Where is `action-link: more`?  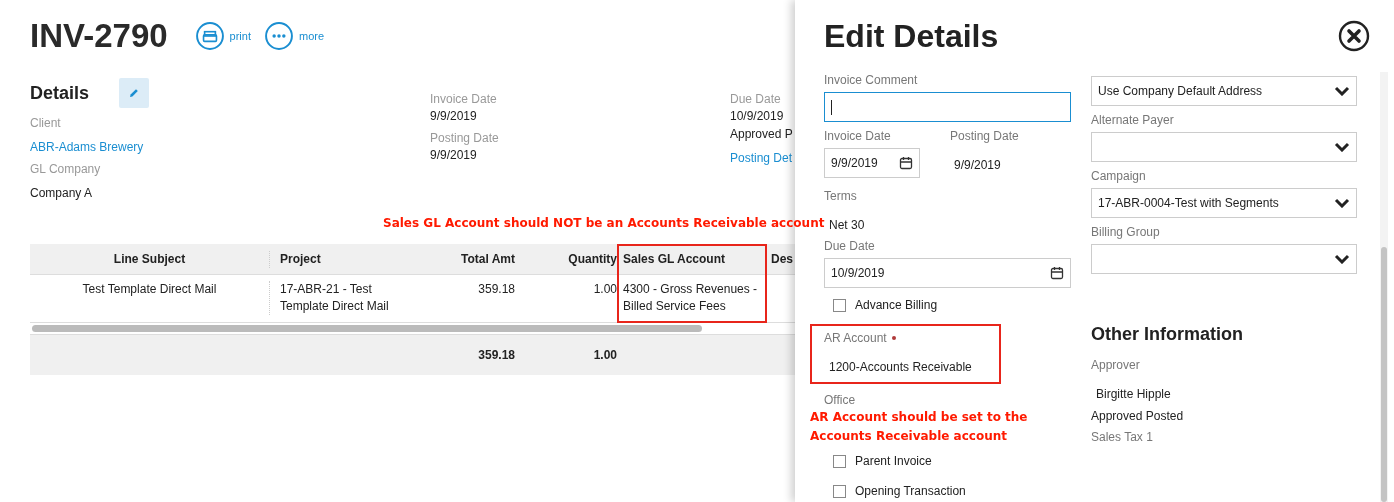
action-link: more is located at coordinates (295, 36).